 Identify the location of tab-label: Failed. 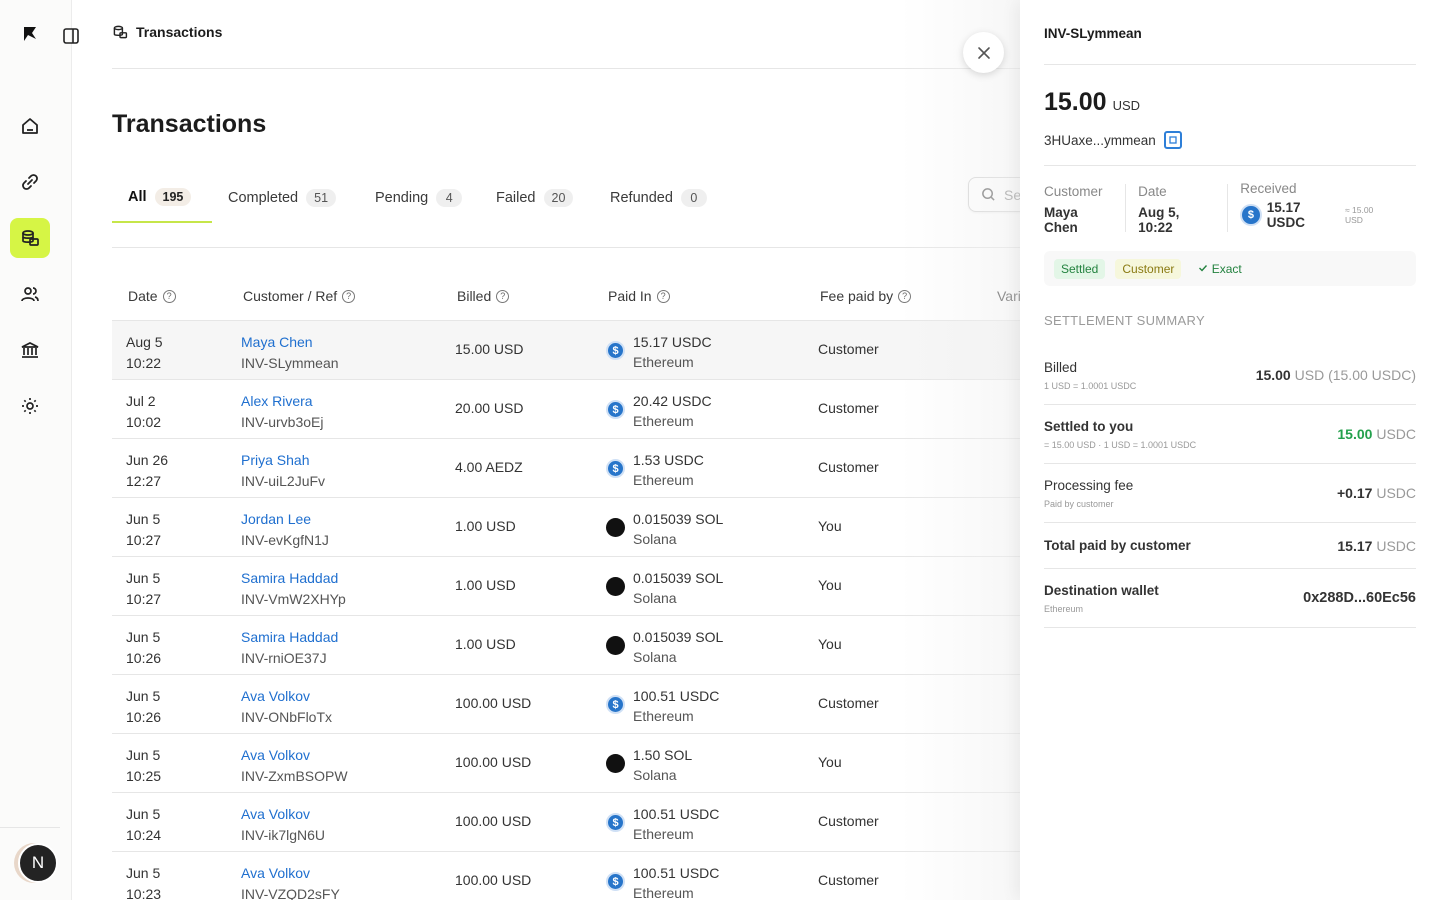
(516, 197).